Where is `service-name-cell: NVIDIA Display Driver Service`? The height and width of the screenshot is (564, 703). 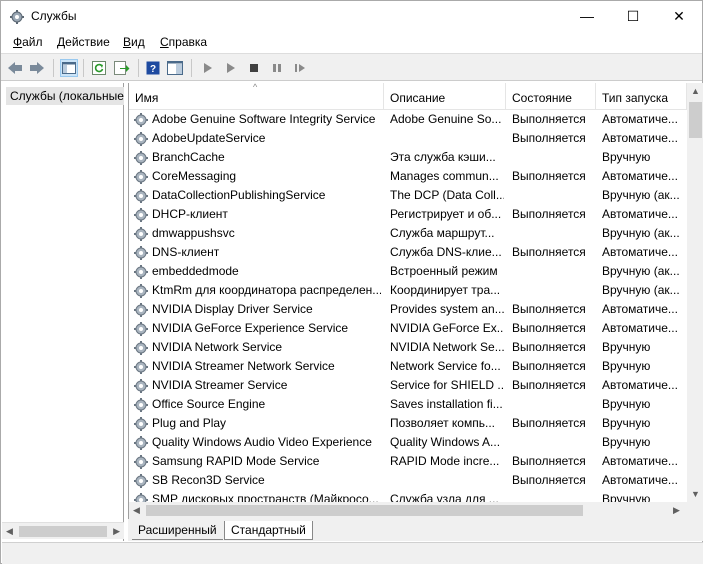
service-name-cell: NVIDIA Display Driver Service is located at coordinates (257, 309).